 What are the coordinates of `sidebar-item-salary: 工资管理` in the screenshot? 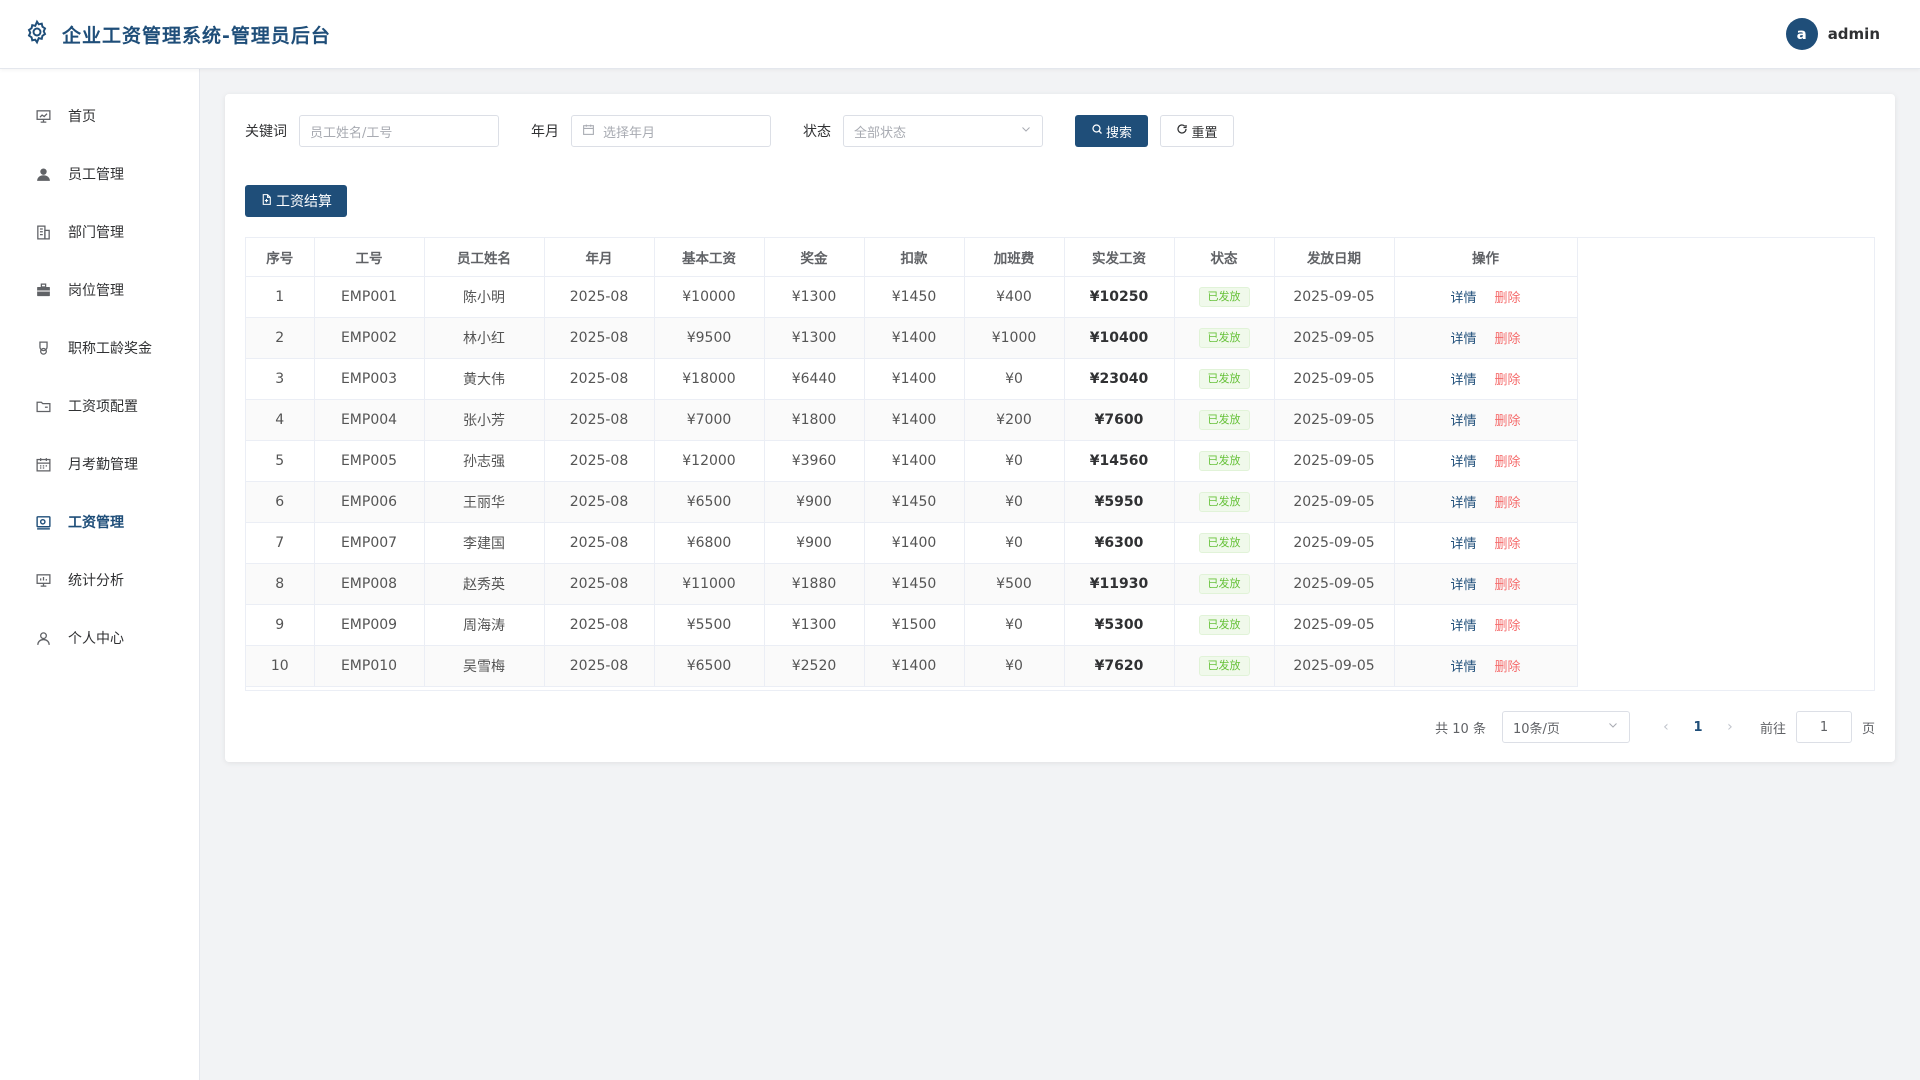 It's located at (99, 522).